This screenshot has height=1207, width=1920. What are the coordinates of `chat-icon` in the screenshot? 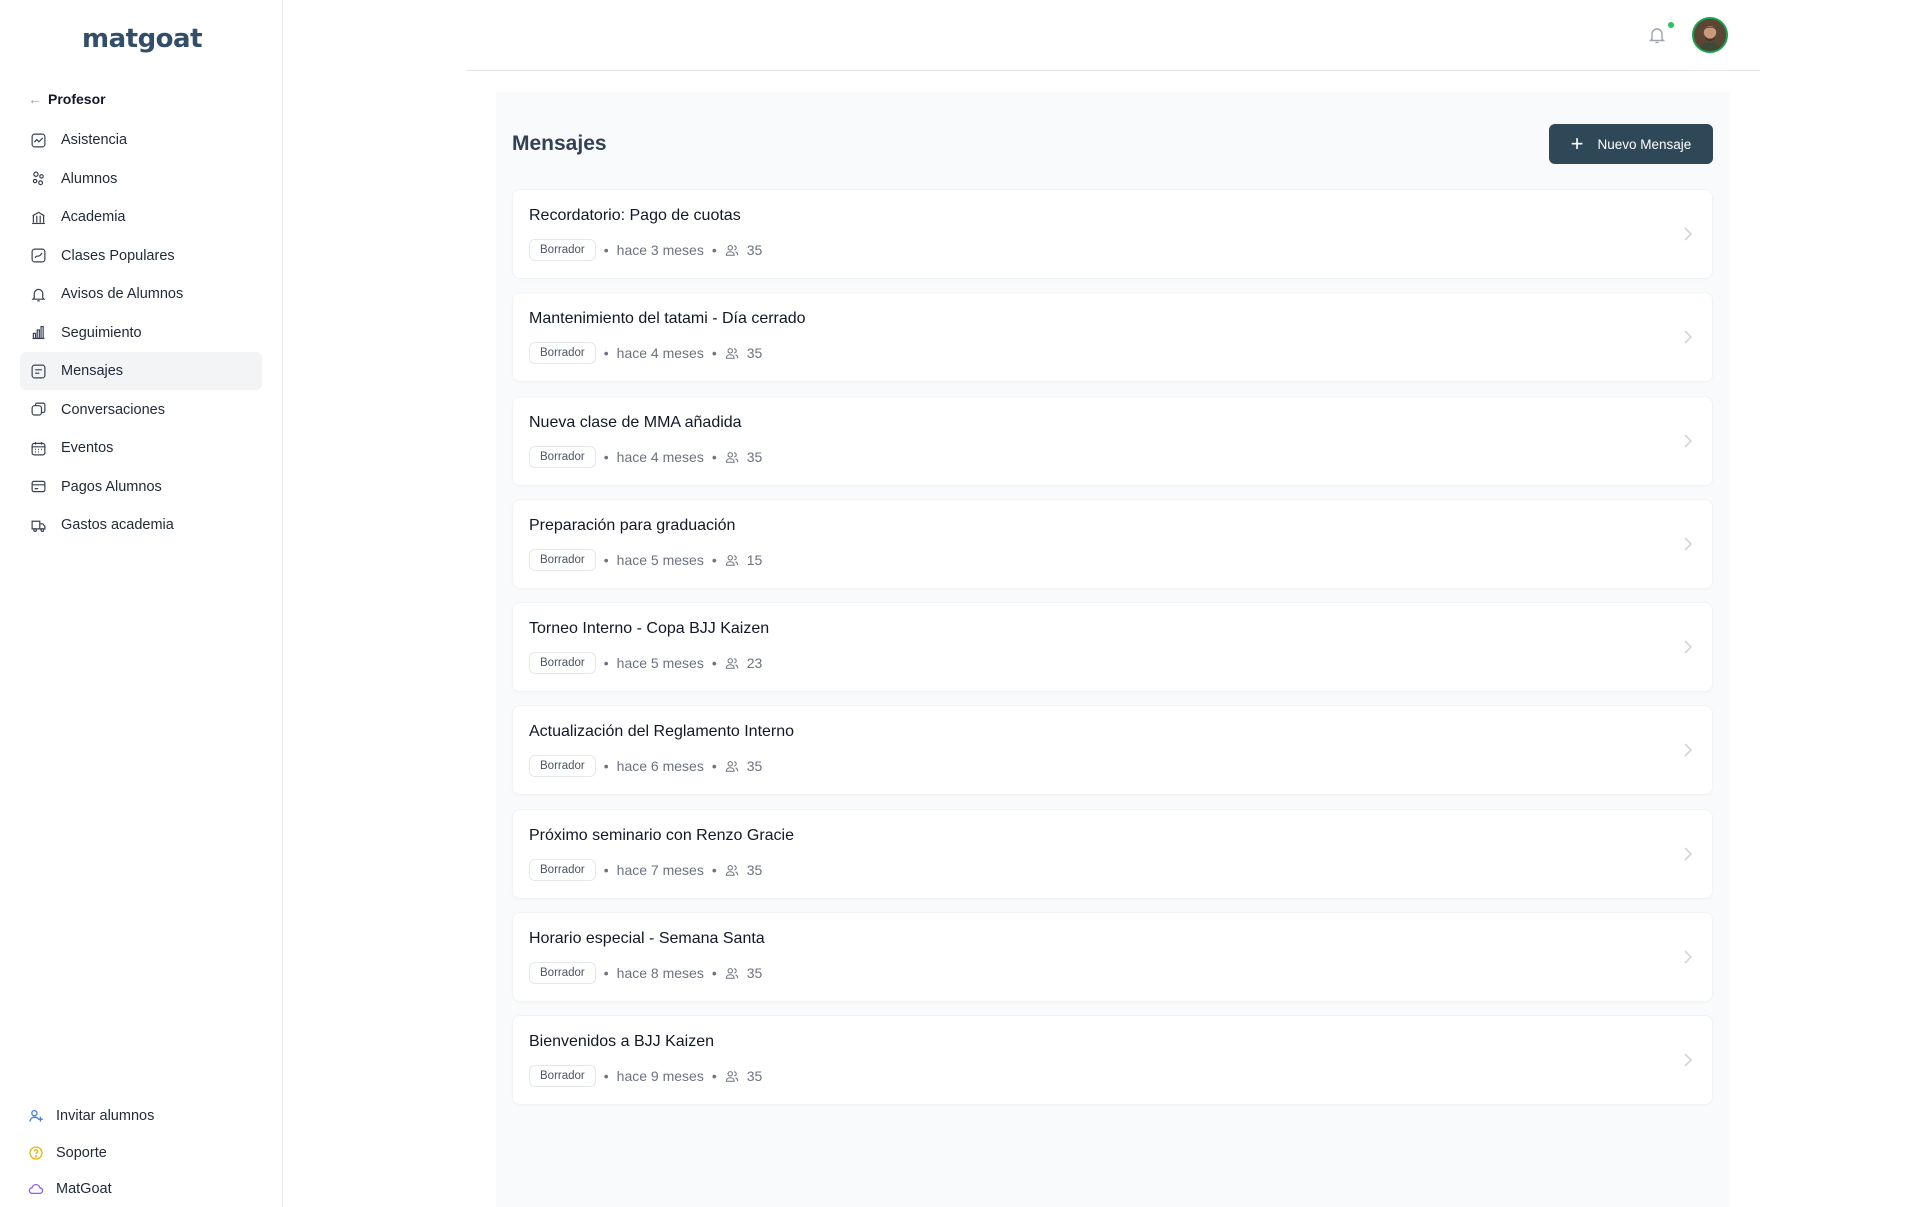 It's located at (38, 409).